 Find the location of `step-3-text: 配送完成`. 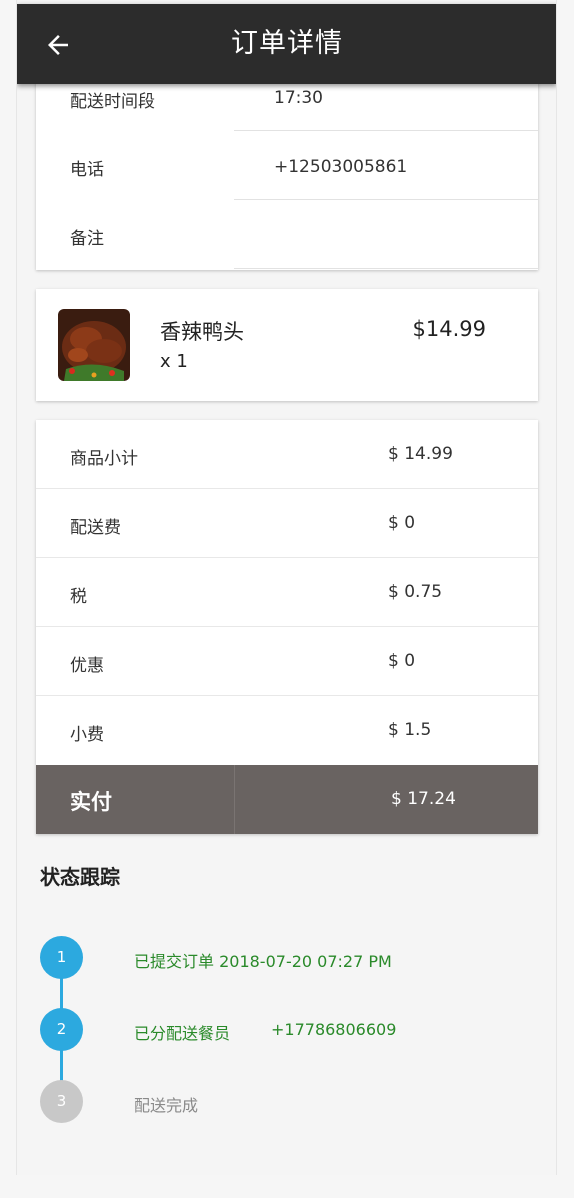

step-3-text: 配送完成 is located at coordinates (166, 1105).